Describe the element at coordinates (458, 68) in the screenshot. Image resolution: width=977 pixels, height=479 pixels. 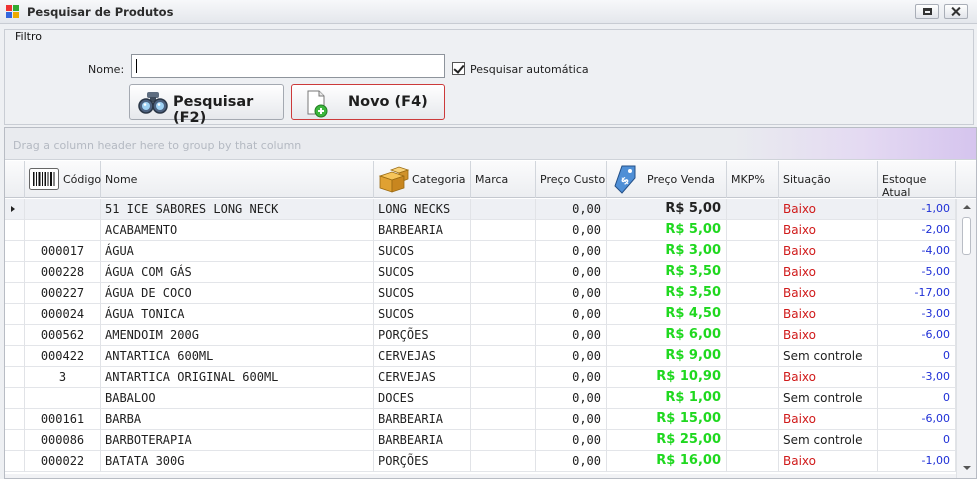
I see `auto-search-checkbox` at that location.